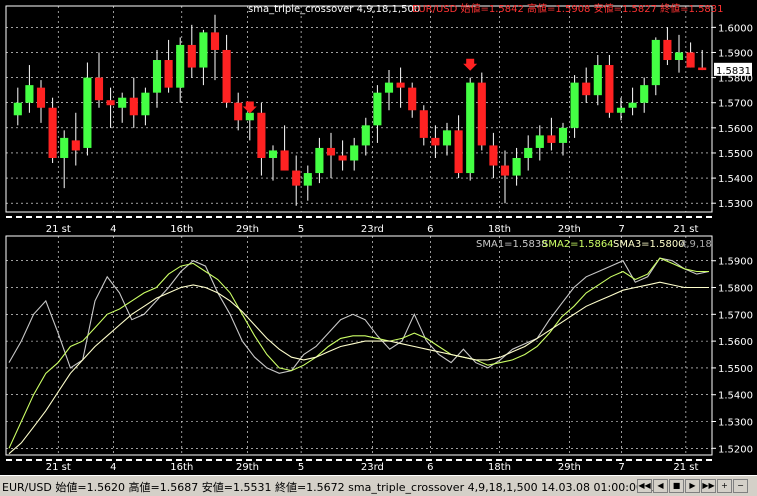 The width and height of the screenshot is (757, 496). What do you see at coordinates (735, 342) in the screenshot?
I see `bottom-y-tick-label: 1.5600` at bounding box center [735, 342].